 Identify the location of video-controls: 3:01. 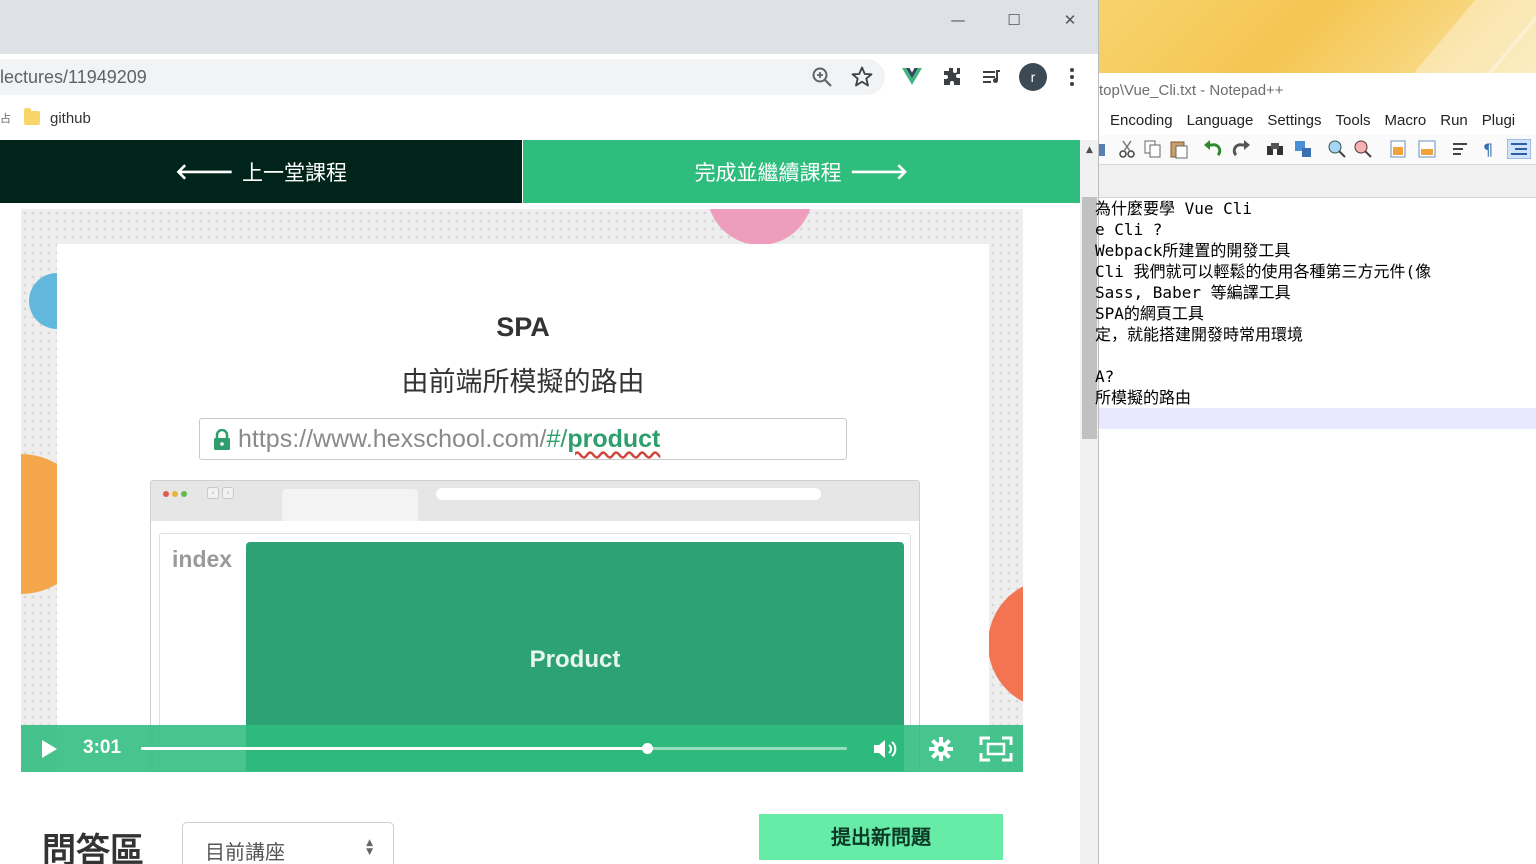
(522, 748).